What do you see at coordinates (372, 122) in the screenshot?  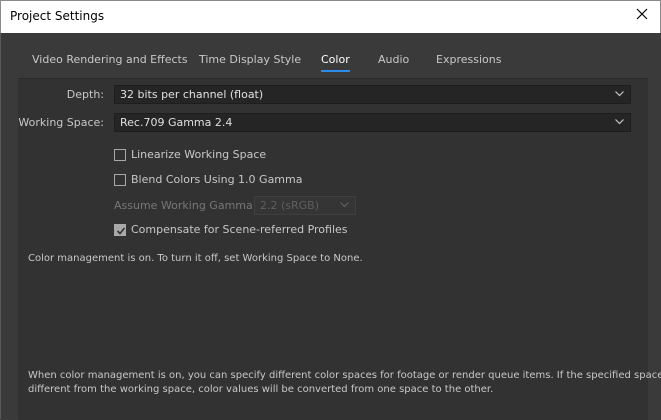 I see `working-space-dropdown: Rec.709 Gamma 2.4` at bounding box center [372, 122].